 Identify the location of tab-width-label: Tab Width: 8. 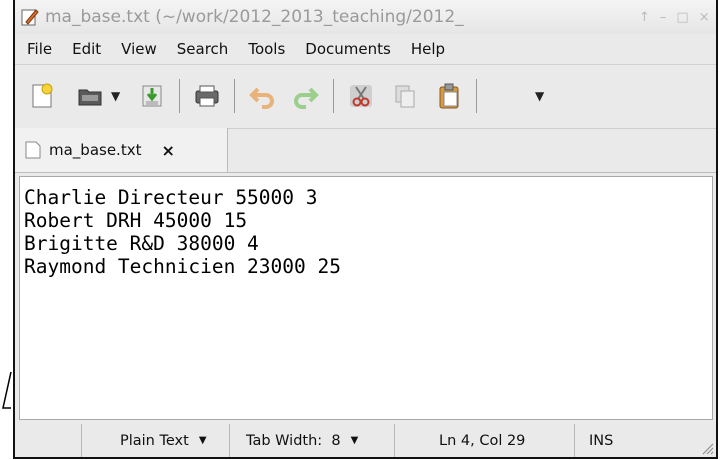
(293, 440).